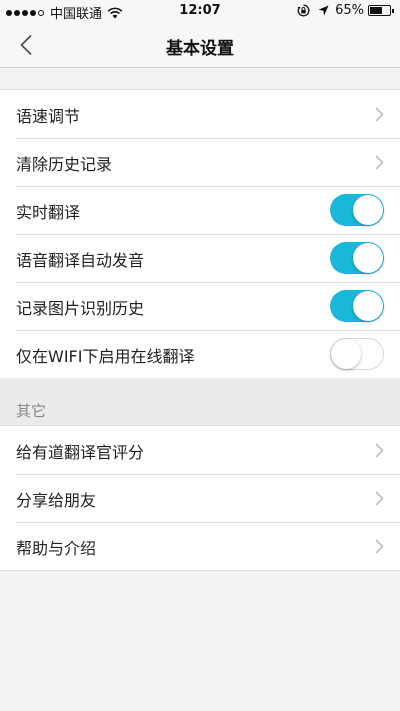 The height and width of the screenshot is (711, 400). What do you see at coordinates (200, 258) in the screenshot?
I see `setting-row-auto-pronounce: 语音翻译自动发音` at bounding box center [200, 258].